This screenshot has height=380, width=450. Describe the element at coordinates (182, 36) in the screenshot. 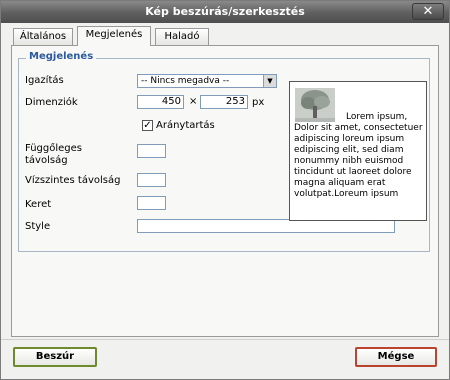

I see `tab-advanced: Haladó` at that location.